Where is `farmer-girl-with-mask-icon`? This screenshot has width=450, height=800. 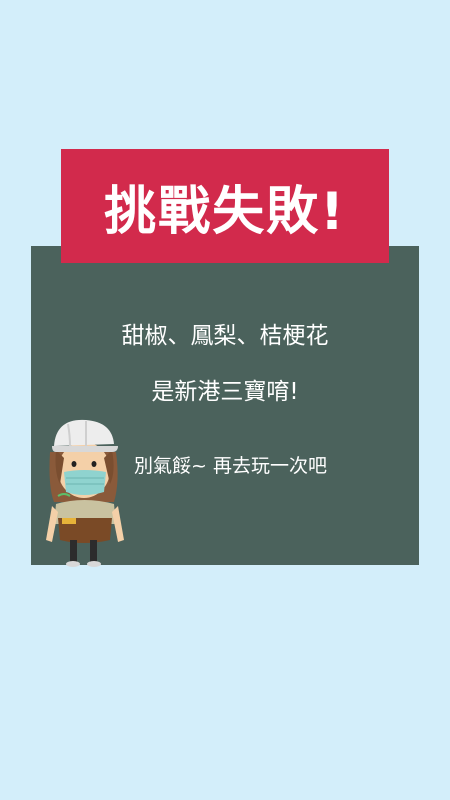 farmer-girl-with-mask-icon is located at coordinates (85, 490).